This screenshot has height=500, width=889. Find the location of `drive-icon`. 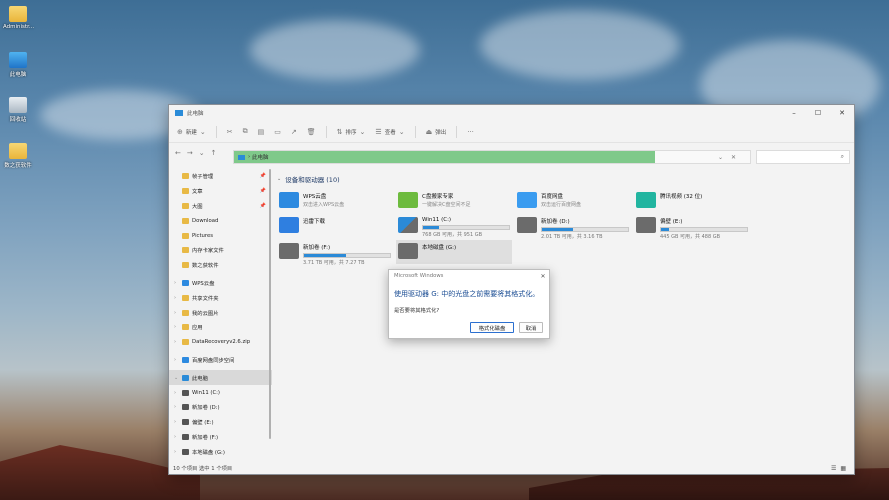

drive-icon is located at coordinates (408, 251).